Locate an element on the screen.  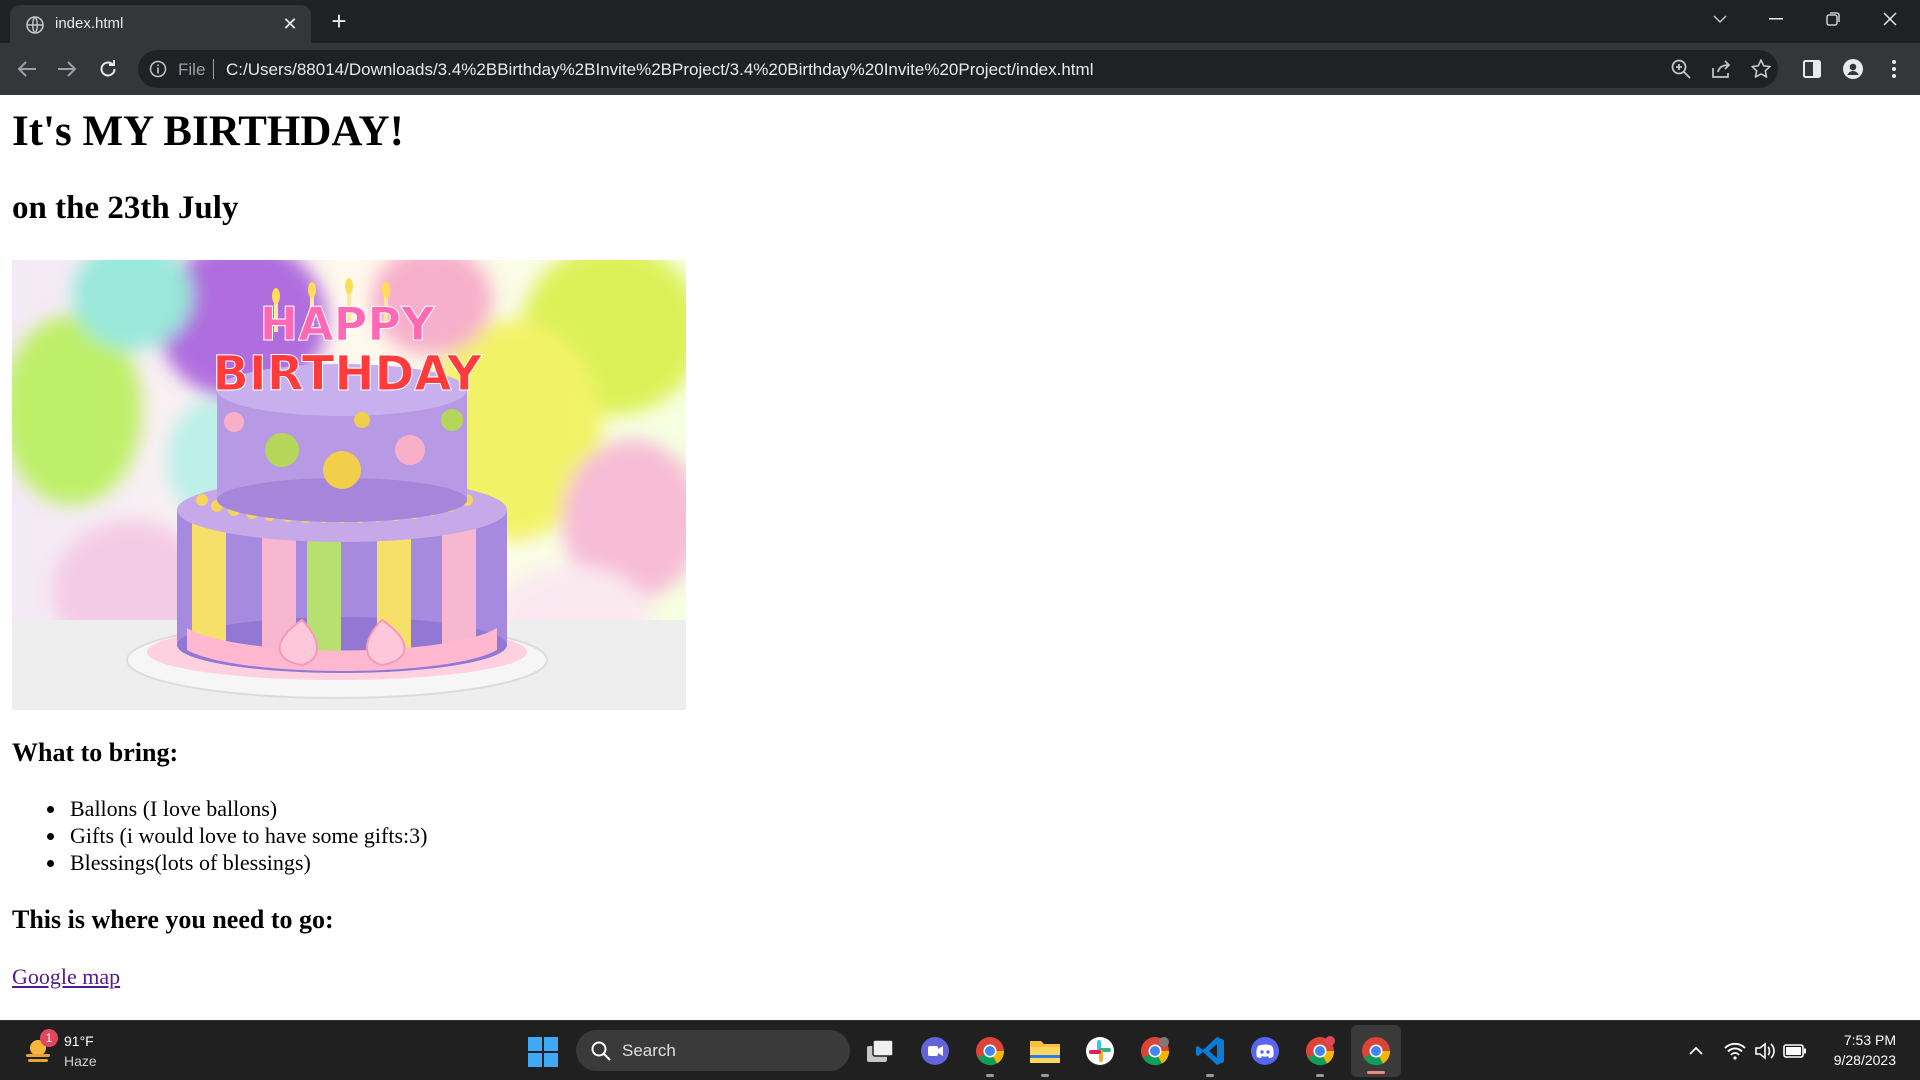
more-vert-icon is located at coordinates (1894, 69).